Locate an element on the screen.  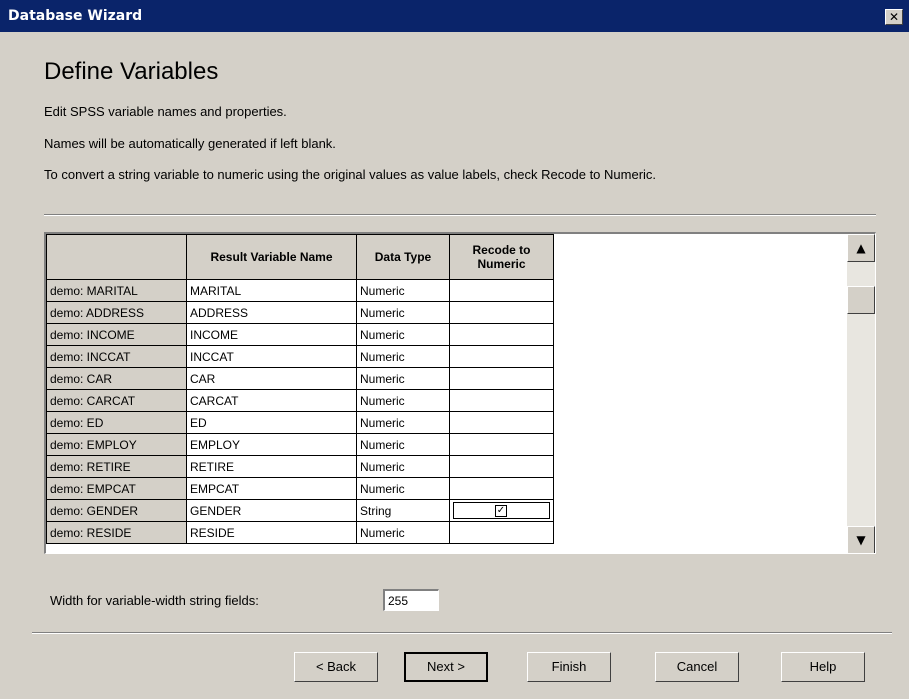
cancel-button: Cancel is located at coordinates (697, 667).